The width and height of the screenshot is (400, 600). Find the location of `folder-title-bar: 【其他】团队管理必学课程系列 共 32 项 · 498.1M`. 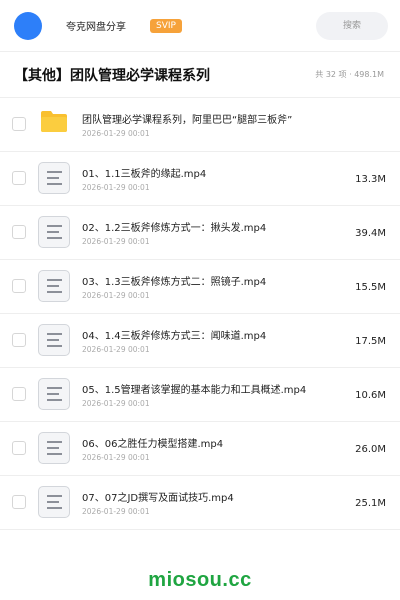

folder-title-bar: 【其他】团队管理必学课程系列 共 32 项 · 498.1M is located at coordinates (200, 75).